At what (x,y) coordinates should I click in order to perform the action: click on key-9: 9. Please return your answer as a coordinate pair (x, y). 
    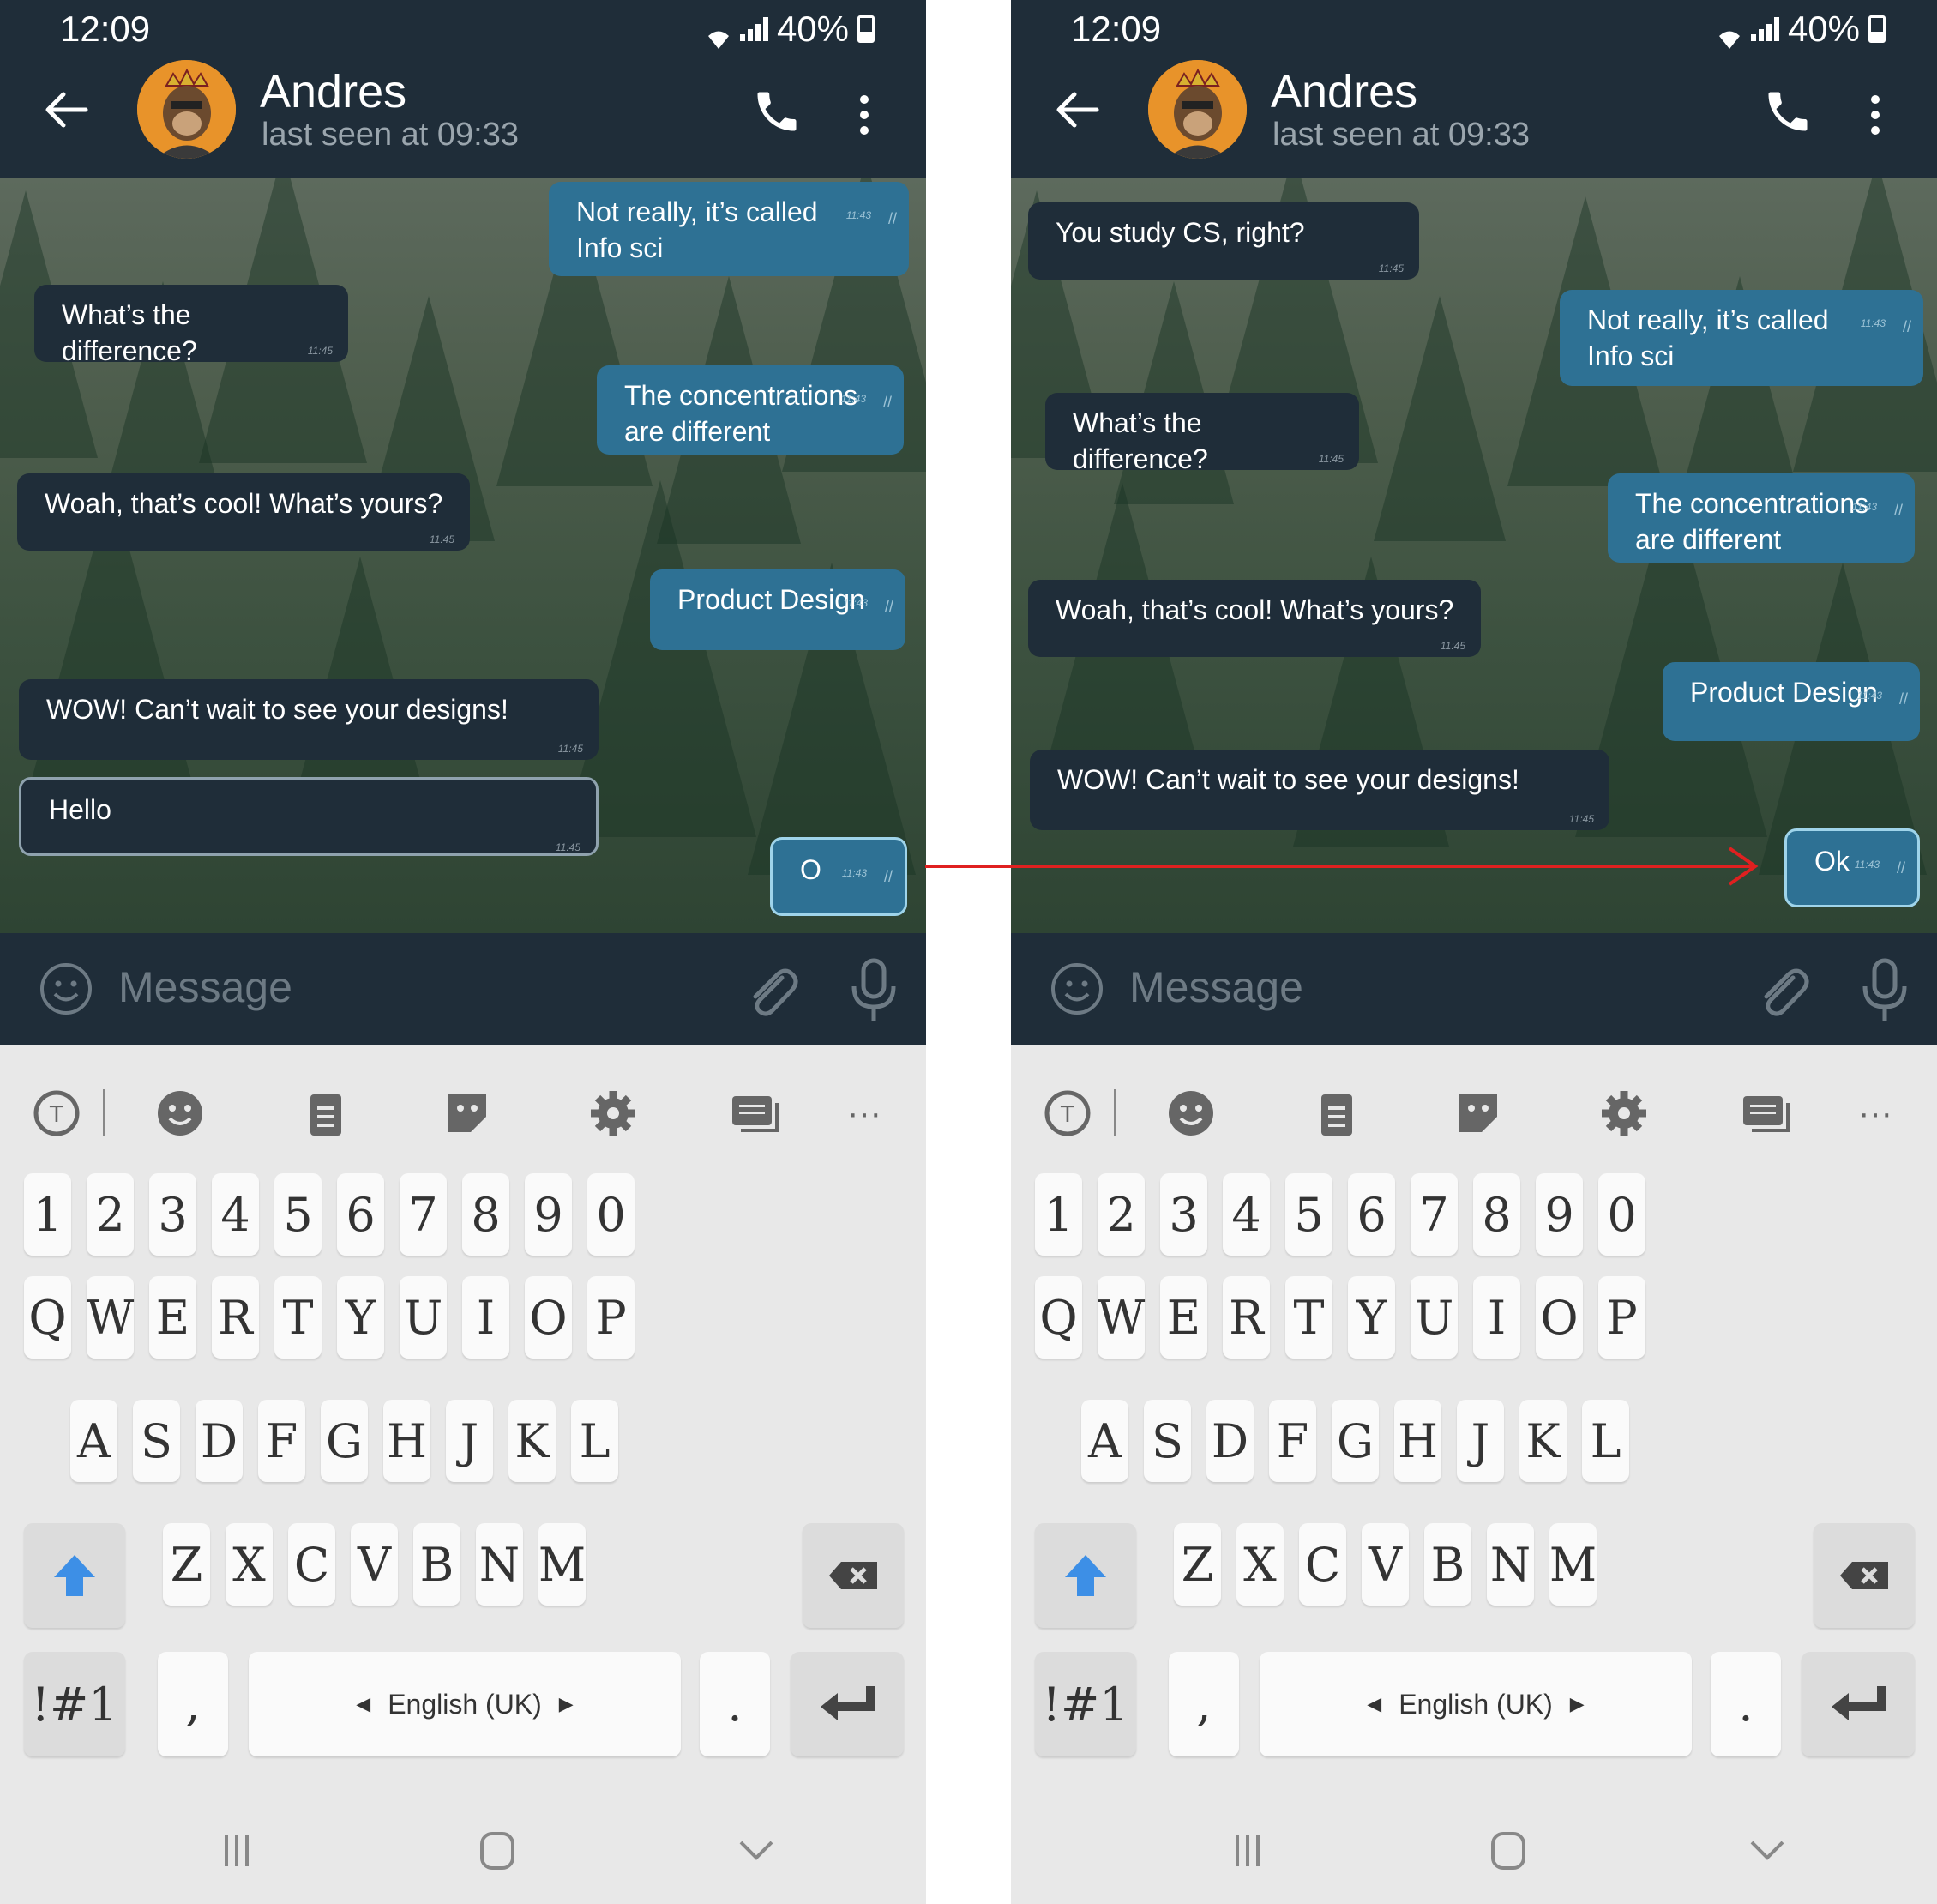
    Looking at the image, I should click on (548, 1214).